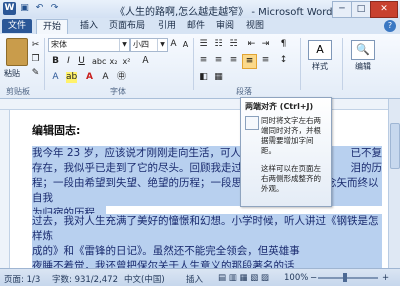  What do you see at coordinates (196, 26) in the screenshot?
I see `tab-mailings: 邮件` at bounding box center [196, 26].